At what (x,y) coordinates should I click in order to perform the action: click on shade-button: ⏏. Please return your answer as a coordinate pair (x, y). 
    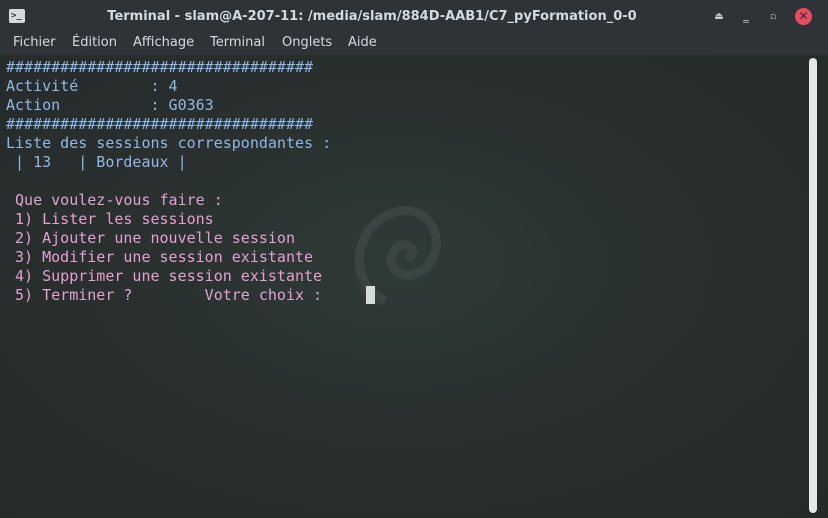
    Looking at the image, I should click on (719, 17).